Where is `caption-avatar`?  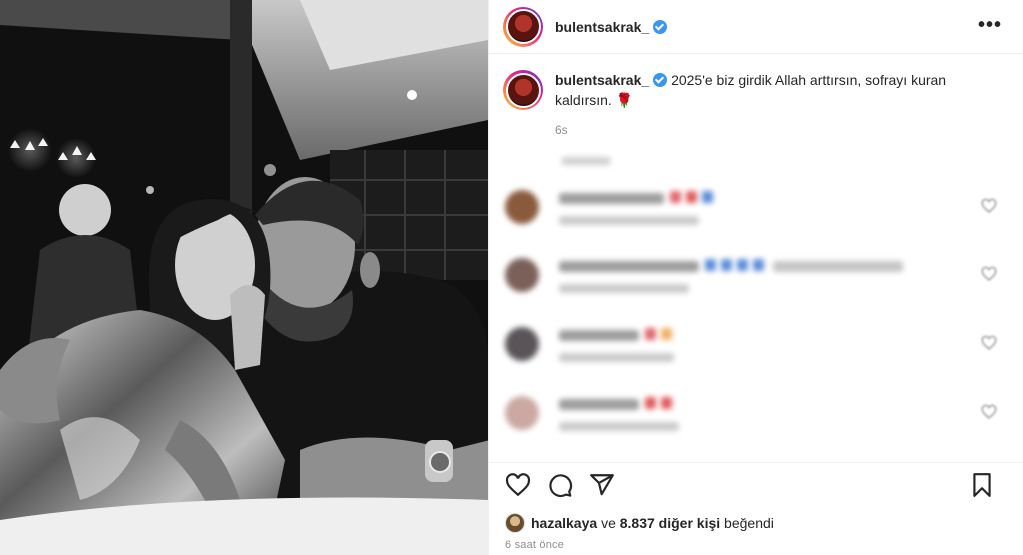 caption-avatar is located at coordinates (523, 90).